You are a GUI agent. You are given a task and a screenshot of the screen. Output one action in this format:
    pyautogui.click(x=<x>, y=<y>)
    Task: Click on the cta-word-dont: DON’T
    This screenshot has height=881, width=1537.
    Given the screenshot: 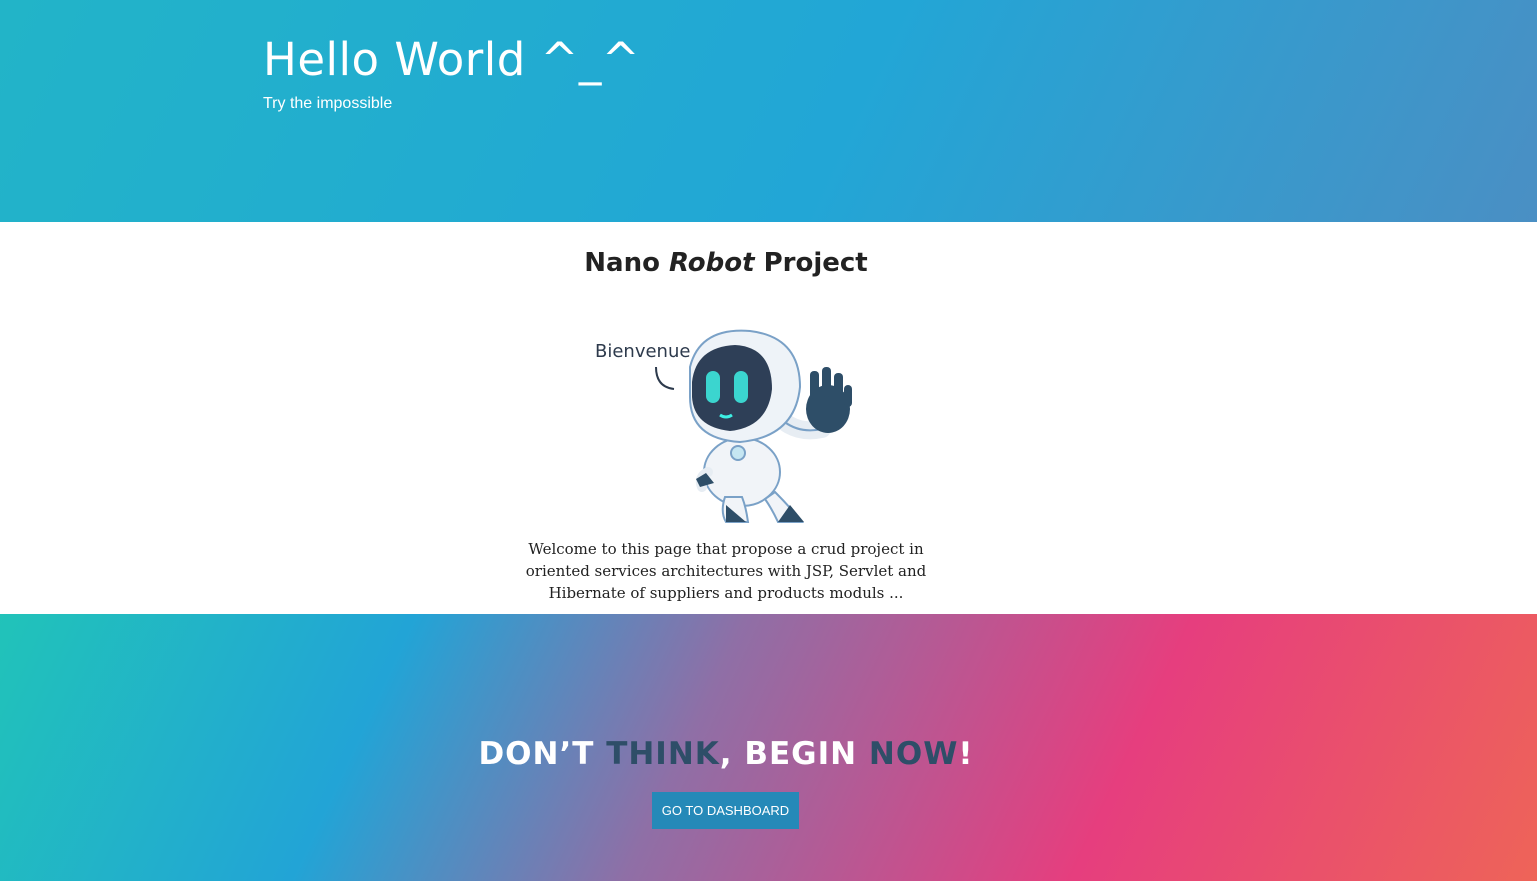 What is the action you would take?
    pyautogui.click(x=542, y=754)
    